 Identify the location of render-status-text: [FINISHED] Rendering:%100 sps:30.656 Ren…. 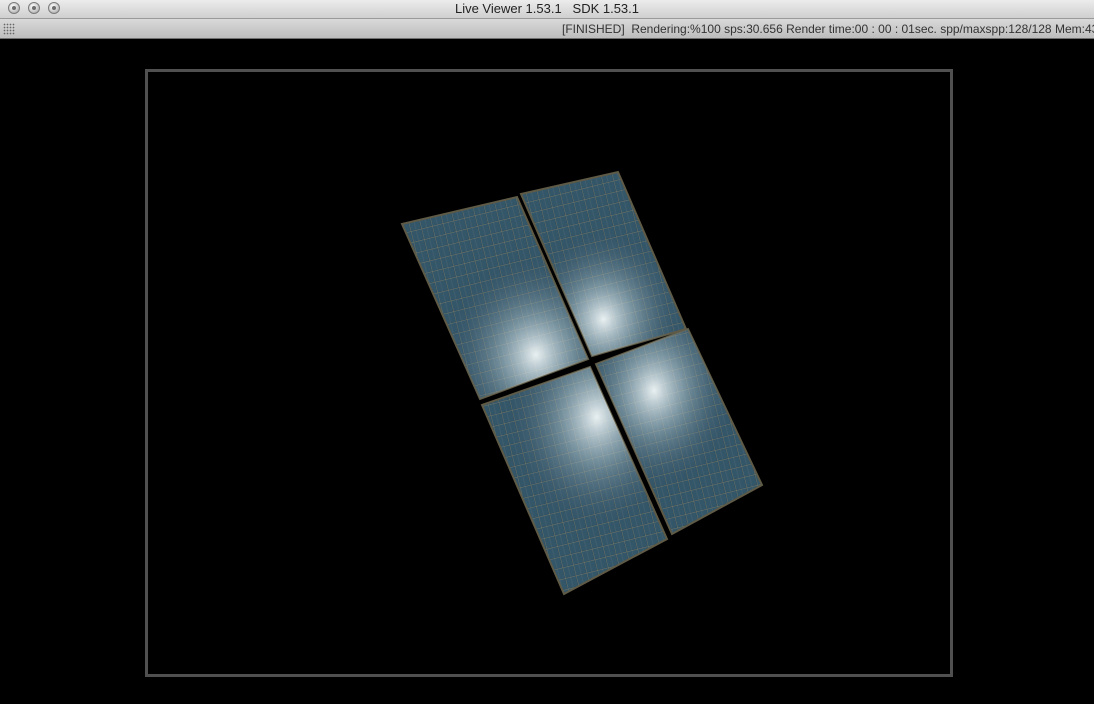
(828, 29).